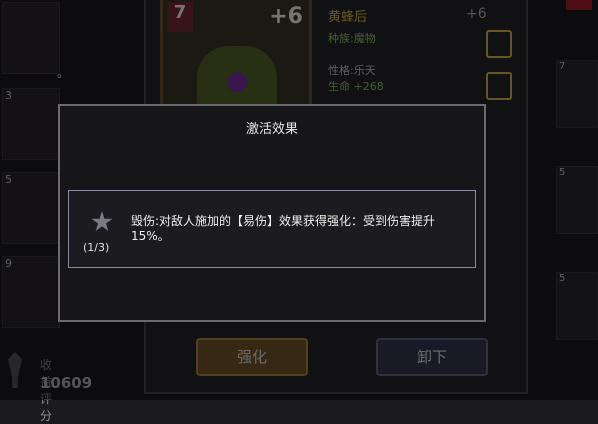  I want to click on card-thumb, so click(31, 38).